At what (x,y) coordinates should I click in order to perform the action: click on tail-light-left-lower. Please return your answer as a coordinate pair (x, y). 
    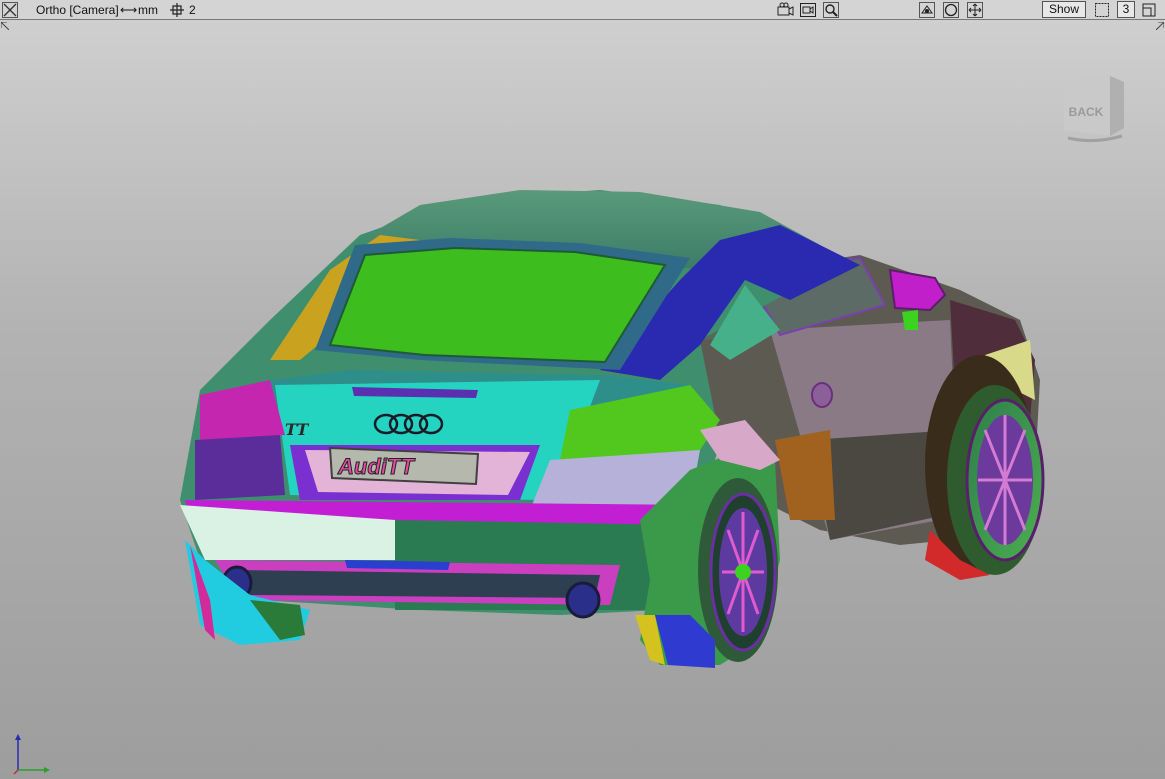
    Looking at the image, I should click on (240, 467).